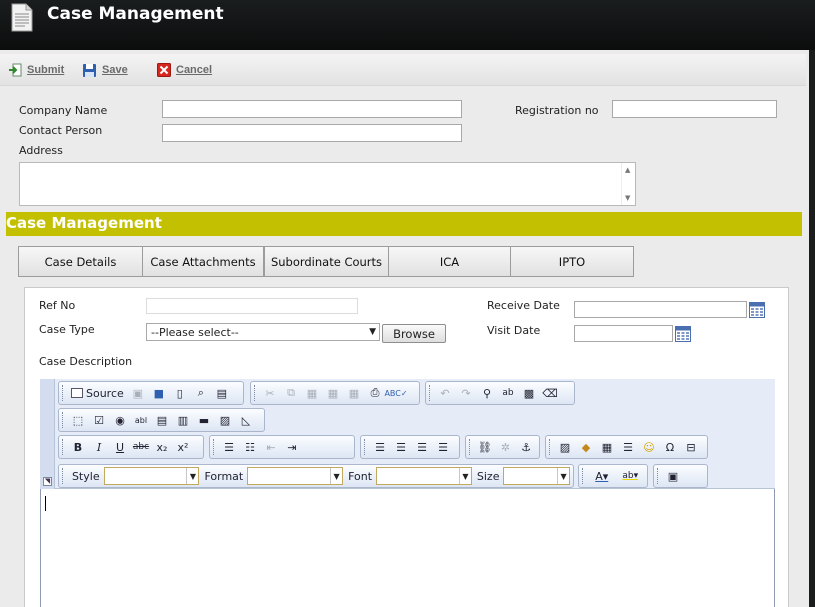 The image size is (815, 607). I want to click on tab-case-attachments: Case Attachments, so click(203, 261).